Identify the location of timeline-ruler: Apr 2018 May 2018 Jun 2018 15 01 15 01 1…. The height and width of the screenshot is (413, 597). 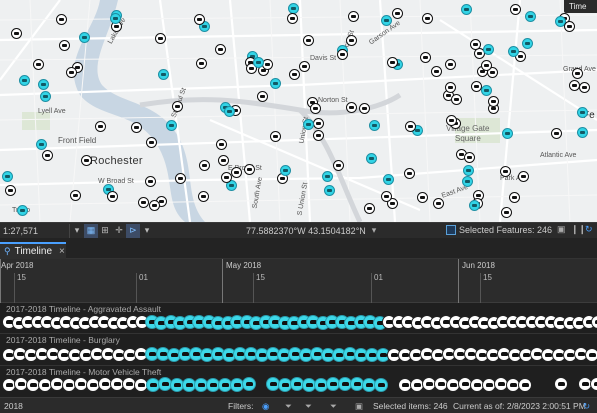
(298, 281).